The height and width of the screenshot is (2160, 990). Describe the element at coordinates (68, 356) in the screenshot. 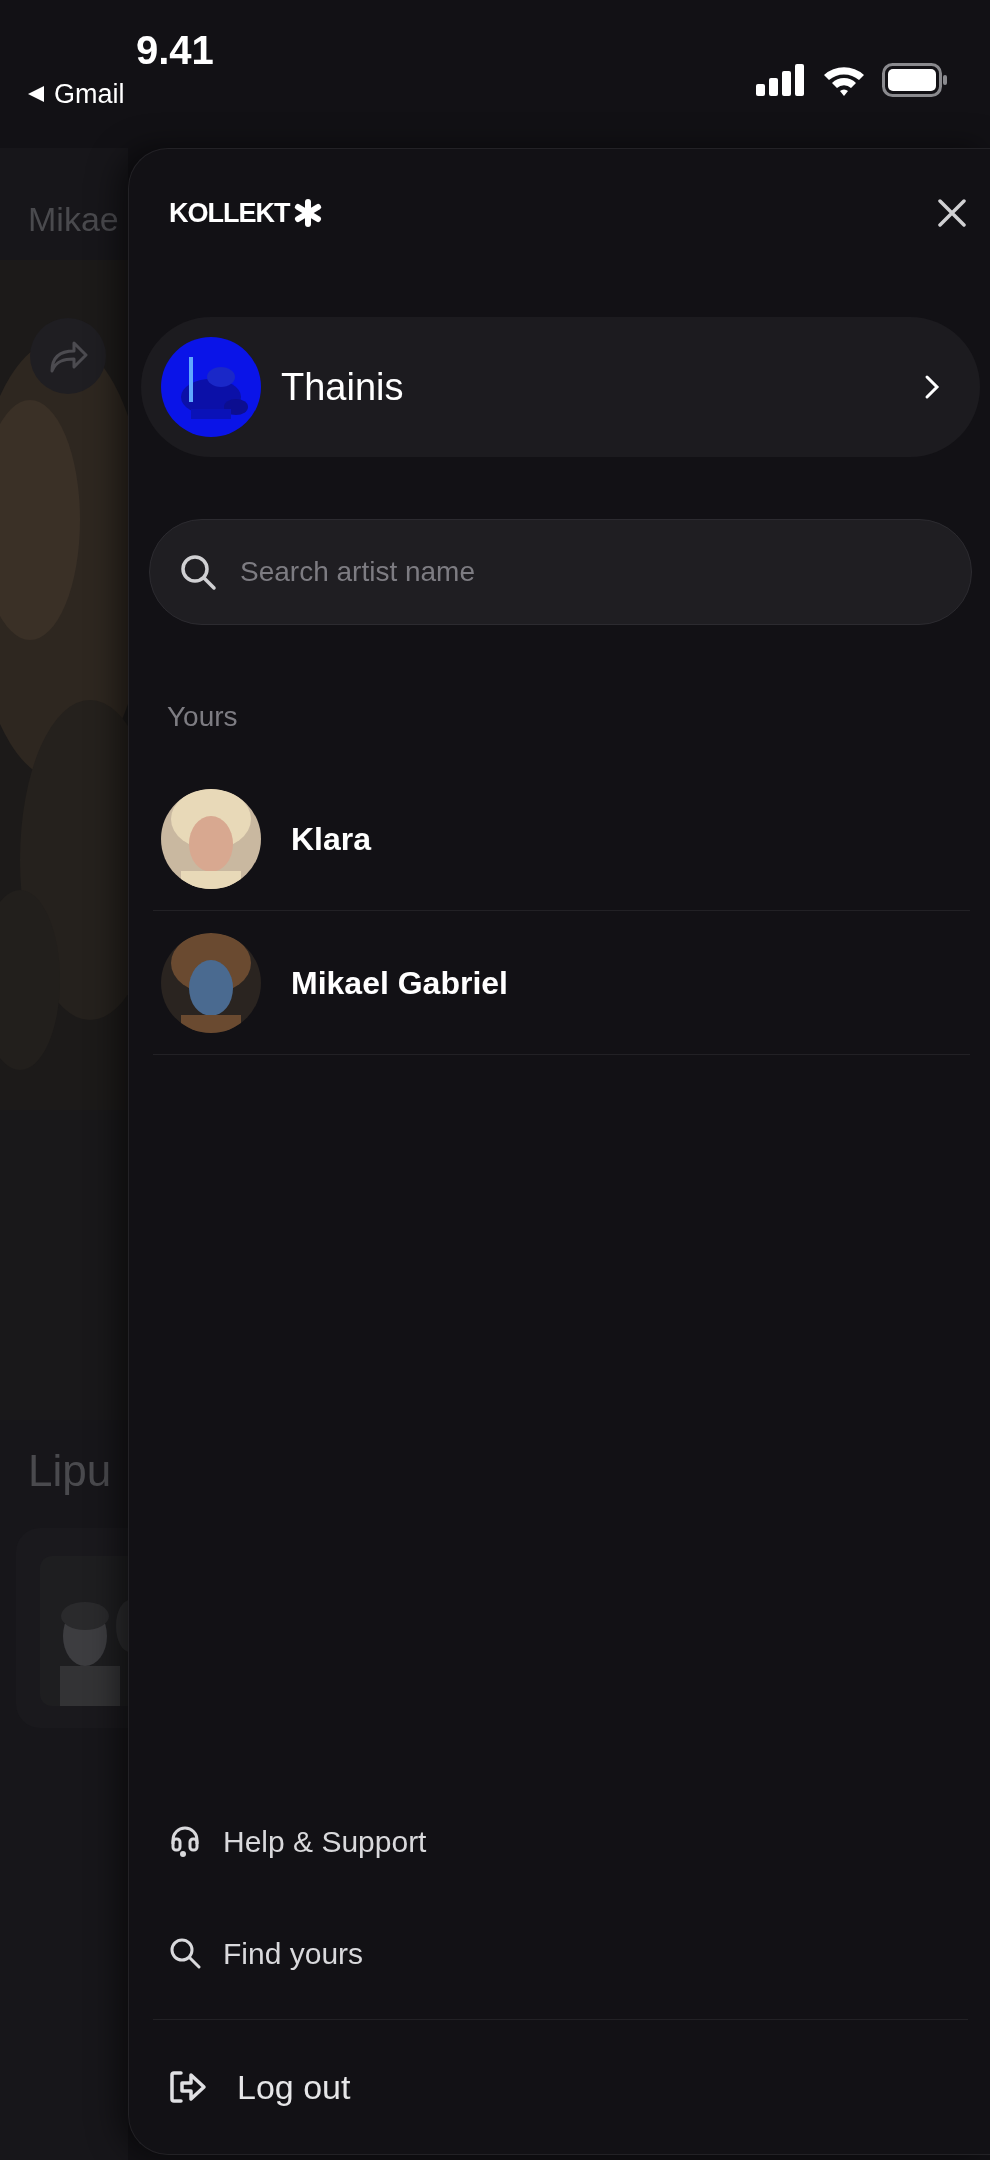

I see `share-icon` at that location.